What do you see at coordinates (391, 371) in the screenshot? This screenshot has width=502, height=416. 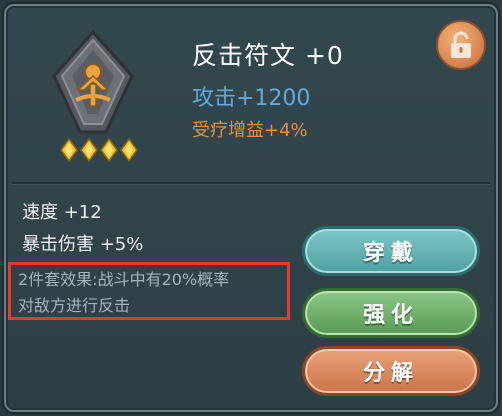 I see `break-down-button: 分解` at bounding box center [391, 371].